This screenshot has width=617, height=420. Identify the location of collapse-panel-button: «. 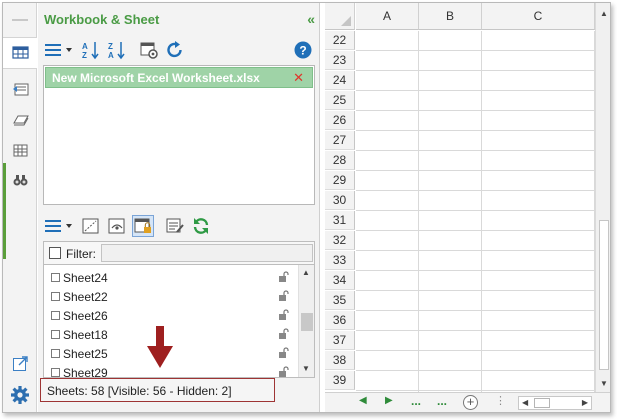
(311, 19).